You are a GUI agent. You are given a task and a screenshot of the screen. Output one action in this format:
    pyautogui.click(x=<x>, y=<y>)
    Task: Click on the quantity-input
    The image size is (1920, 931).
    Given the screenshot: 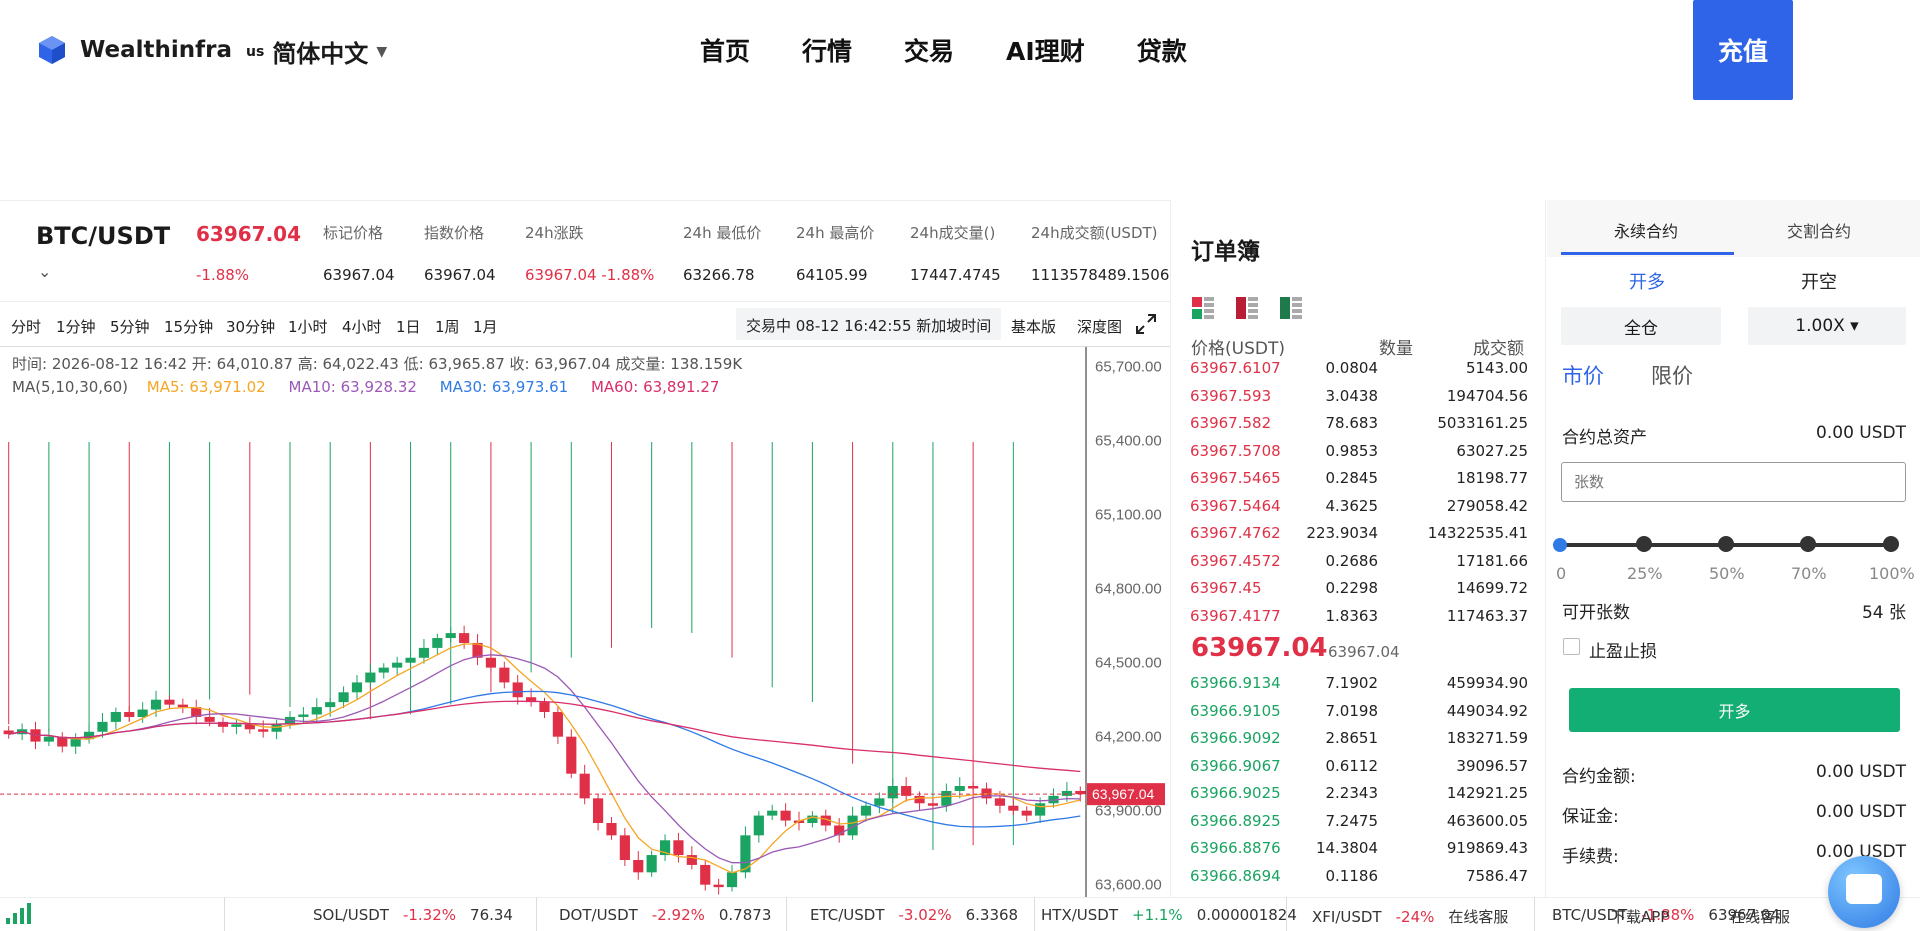 What is the action you would take?
    pyautogui.click(x=1733, y=482)
    